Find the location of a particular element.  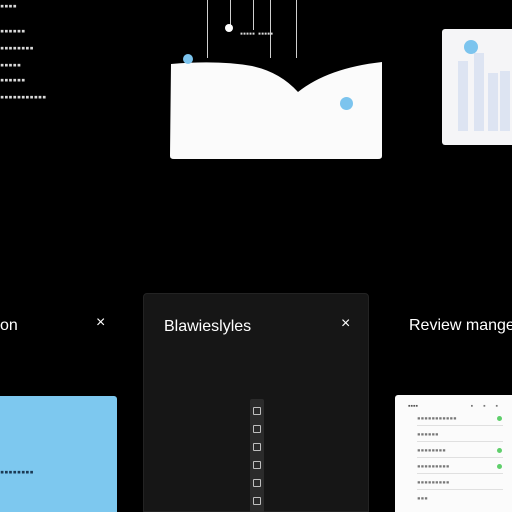

open-book-illustration is located at coordinates (277, 109).